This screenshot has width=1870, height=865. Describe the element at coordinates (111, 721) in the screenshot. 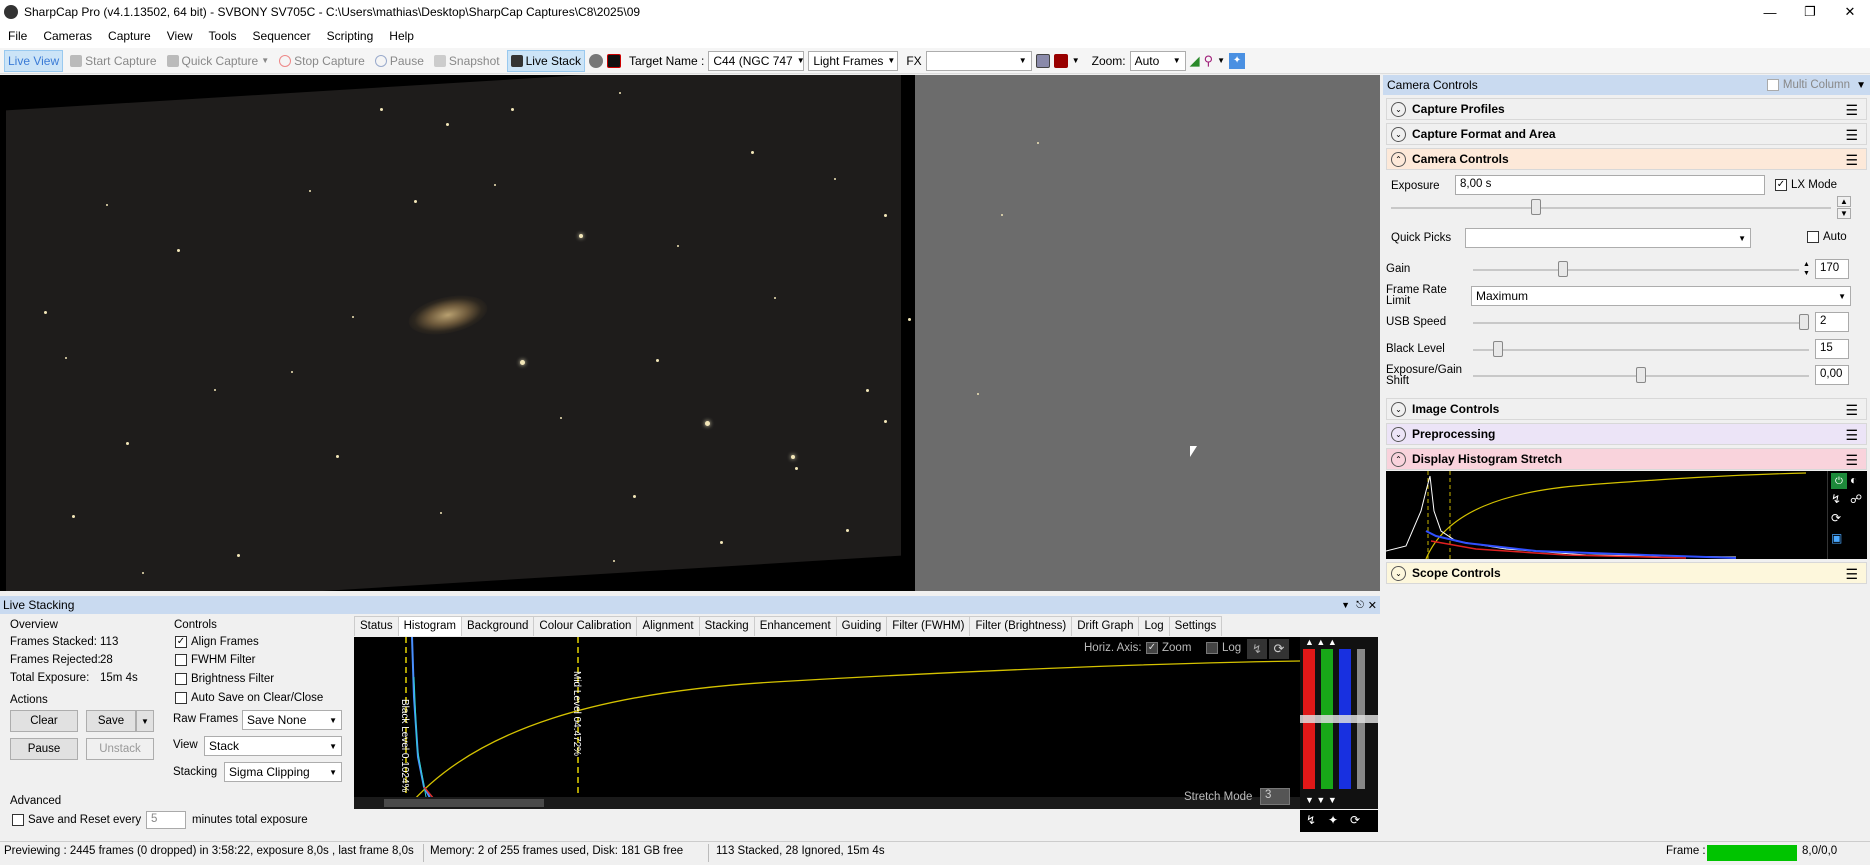

I see `save-button: Save` at that location.